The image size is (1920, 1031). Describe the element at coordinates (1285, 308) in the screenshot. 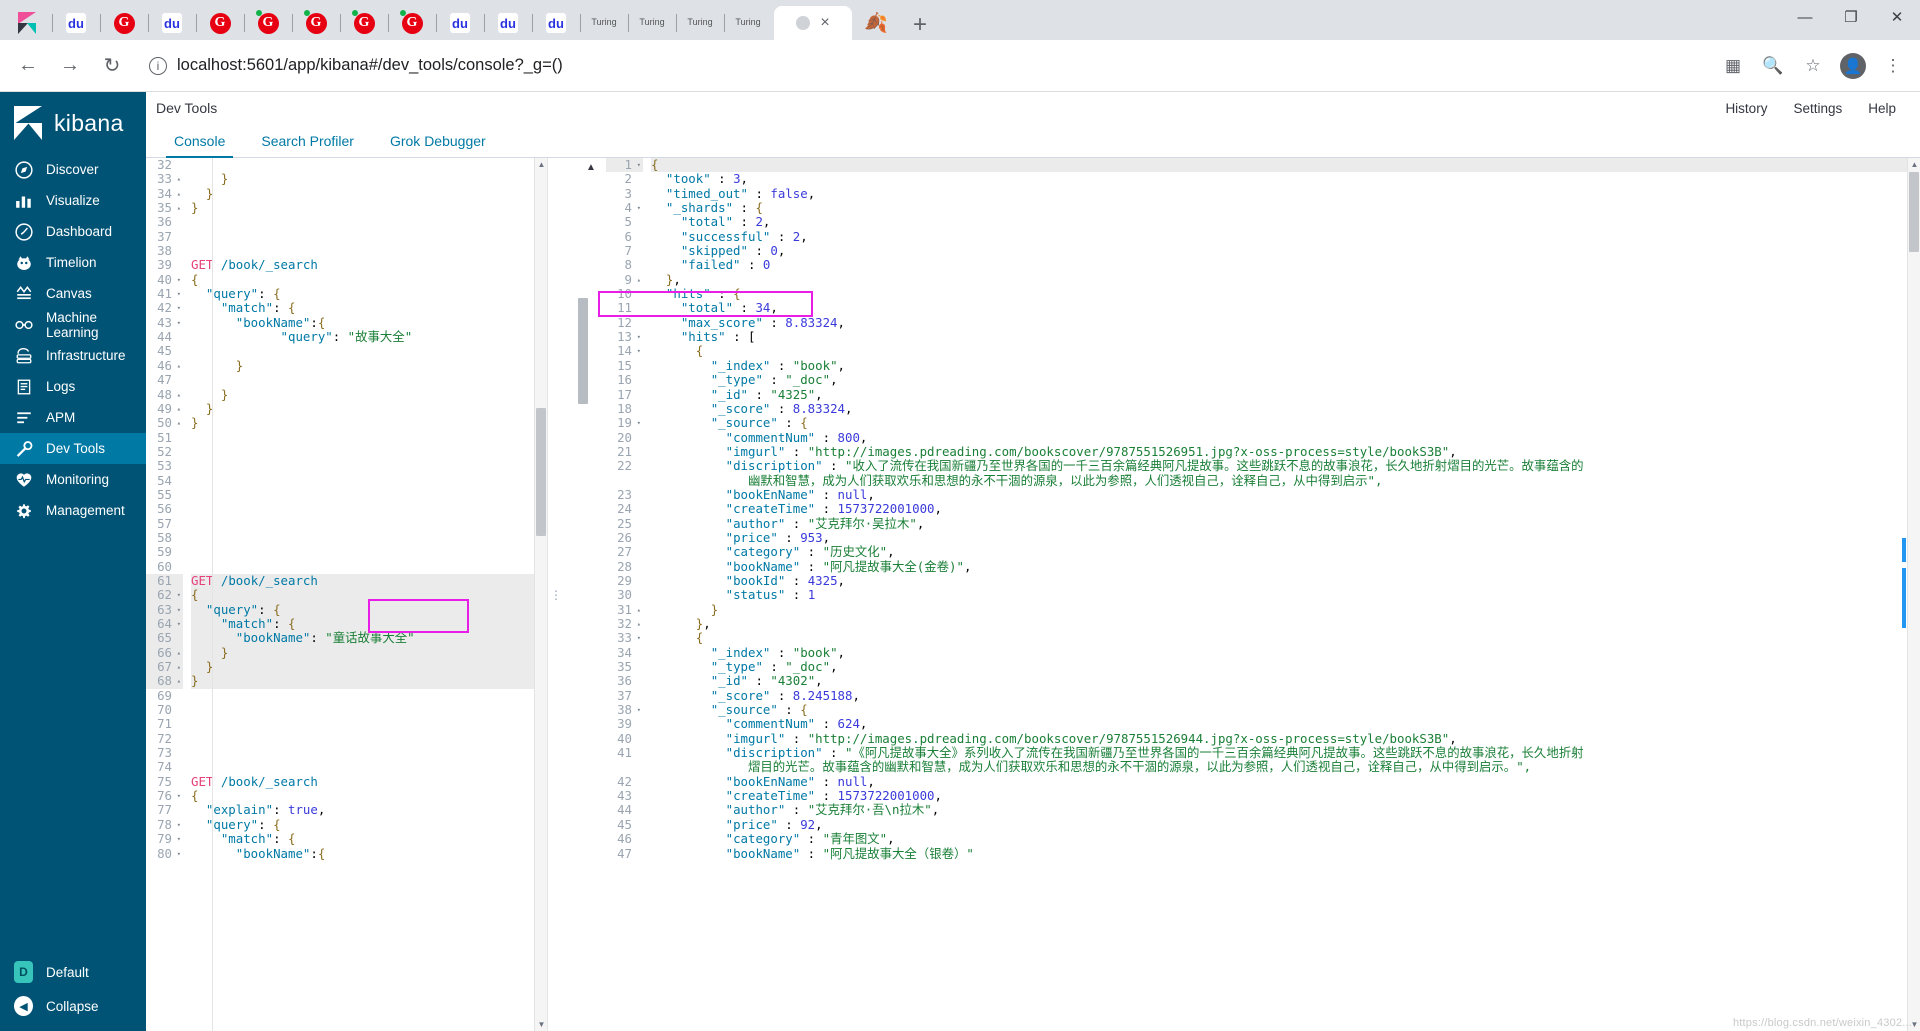

I see `code-line: "total" : 34,` at that location.